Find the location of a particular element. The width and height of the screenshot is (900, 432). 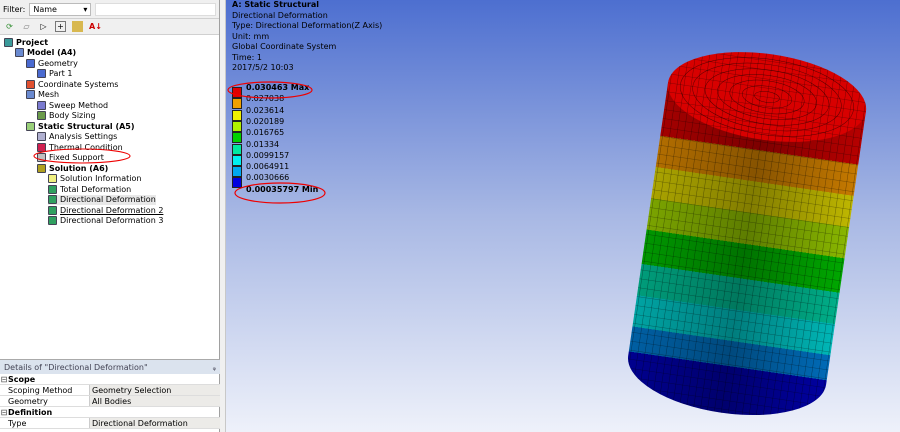

details-row: Type Directional Deformation is located at coordinates (110, 423).